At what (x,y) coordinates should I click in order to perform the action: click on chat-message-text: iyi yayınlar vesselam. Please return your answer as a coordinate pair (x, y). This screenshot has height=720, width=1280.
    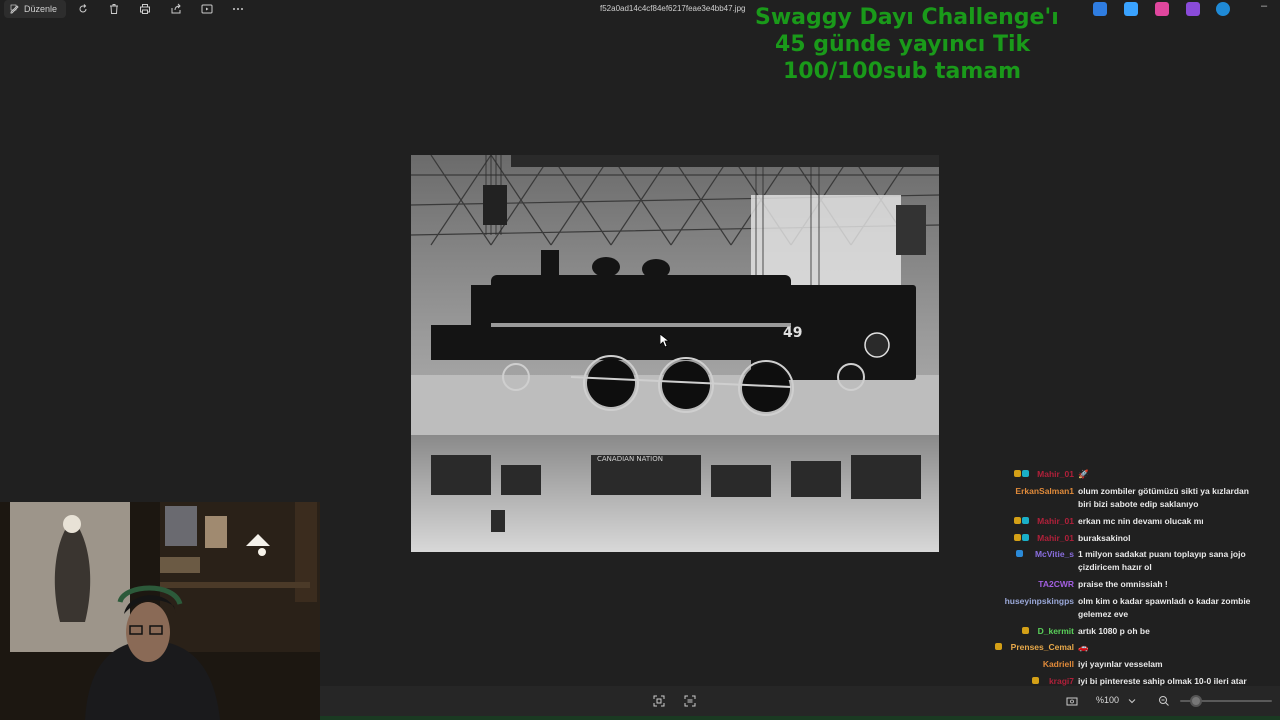
    Looking at the image, I should click on (1120, 664).